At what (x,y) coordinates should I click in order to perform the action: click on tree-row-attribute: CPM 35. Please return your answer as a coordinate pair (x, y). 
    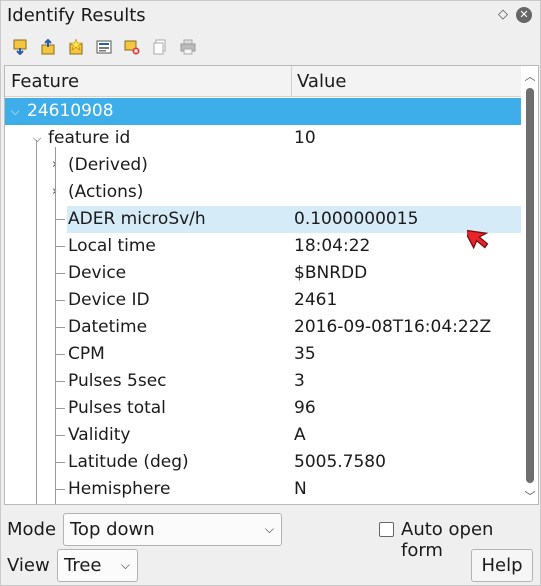
    Looking at the image, I should click on (263, 354).